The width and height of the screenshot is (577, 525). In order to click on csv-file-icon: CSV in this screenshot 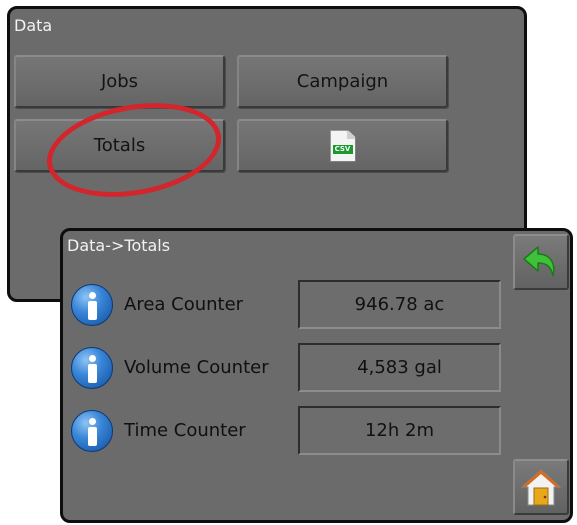, I will do `click(342, 145)`.